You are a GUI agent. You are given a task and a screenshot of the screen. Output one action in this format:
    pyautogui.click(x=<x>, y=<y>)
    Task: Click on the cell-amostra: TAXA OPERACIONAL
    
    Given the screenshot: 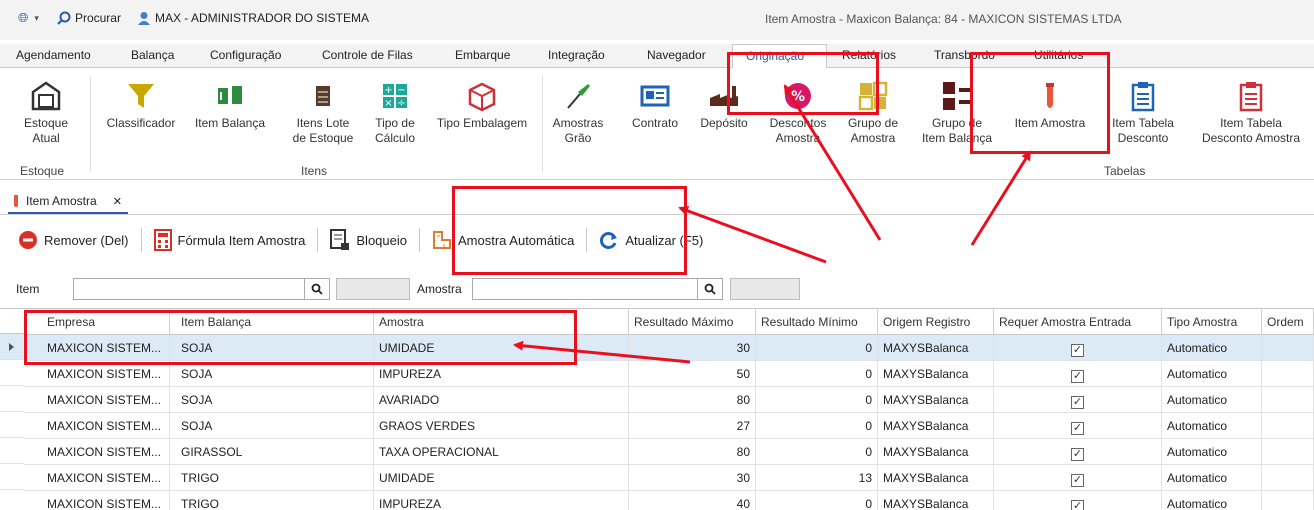 What is the action you would take?
    pyautogui.click(x=501, y=452)
    